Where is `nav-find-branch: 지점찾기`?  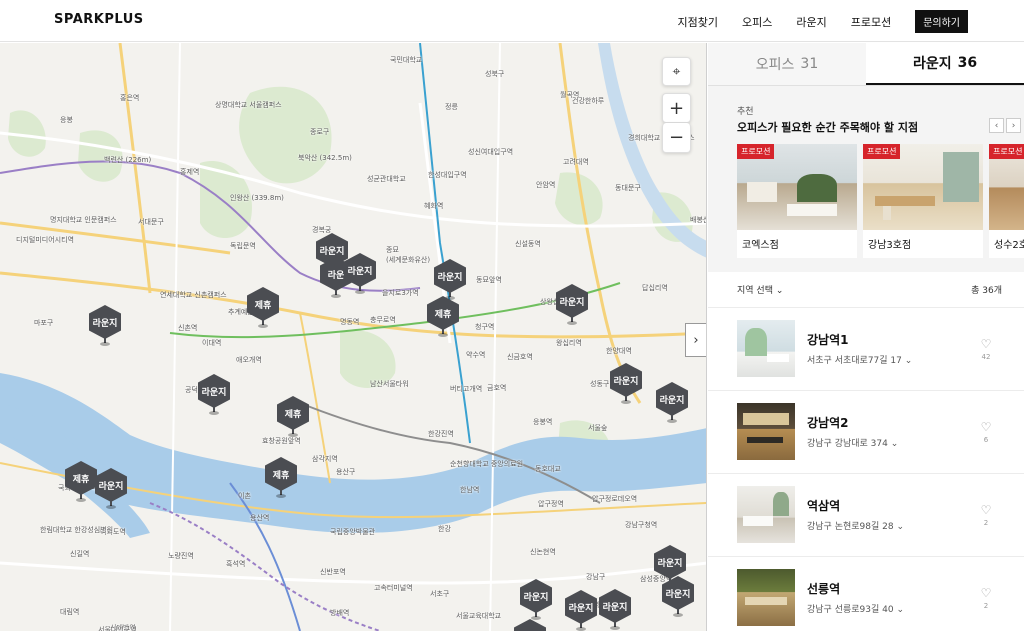
nav-find-branch: 지점찾기 is located at coordinates (697, 22).